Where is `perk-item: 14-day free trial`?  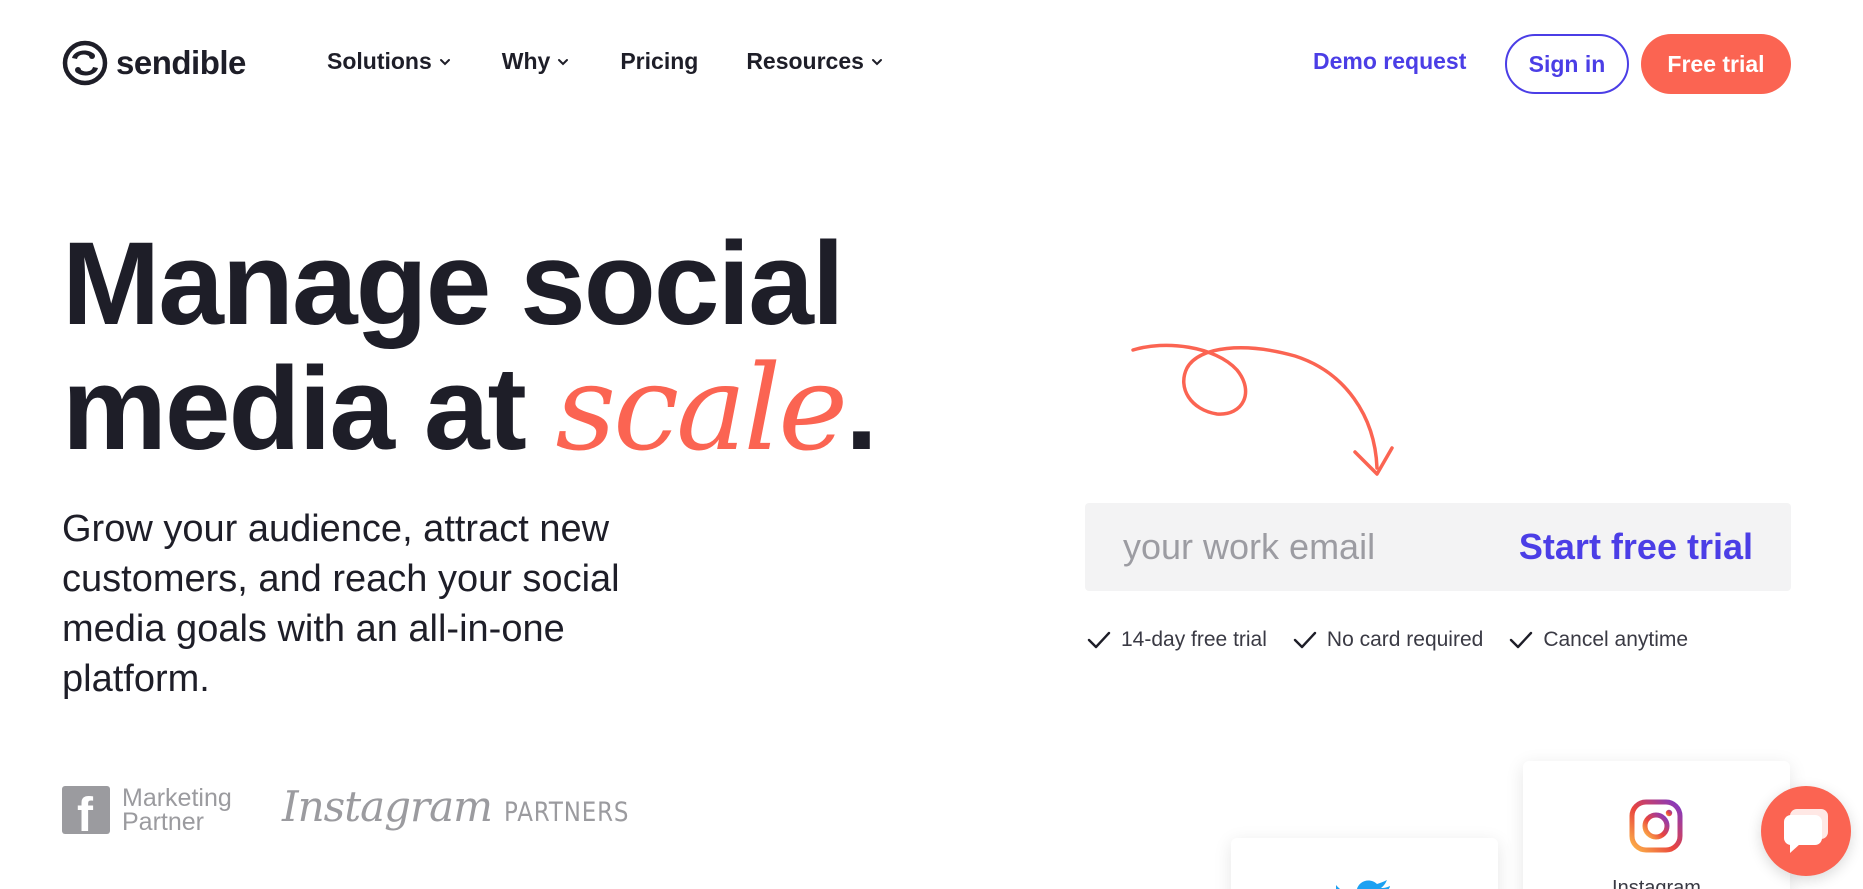
perk-item: 14-day free trial is located at coordinates (1177, 640).